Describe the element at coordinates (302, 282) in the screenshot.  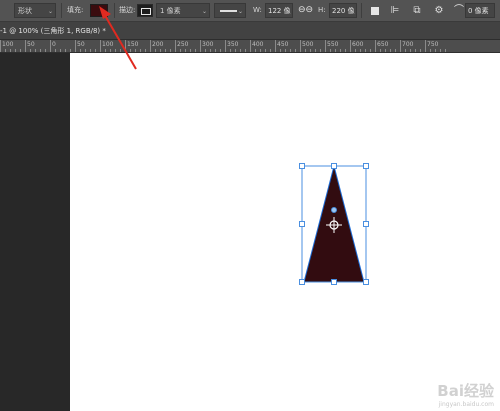
I see `handle-bottom-left` at that location.